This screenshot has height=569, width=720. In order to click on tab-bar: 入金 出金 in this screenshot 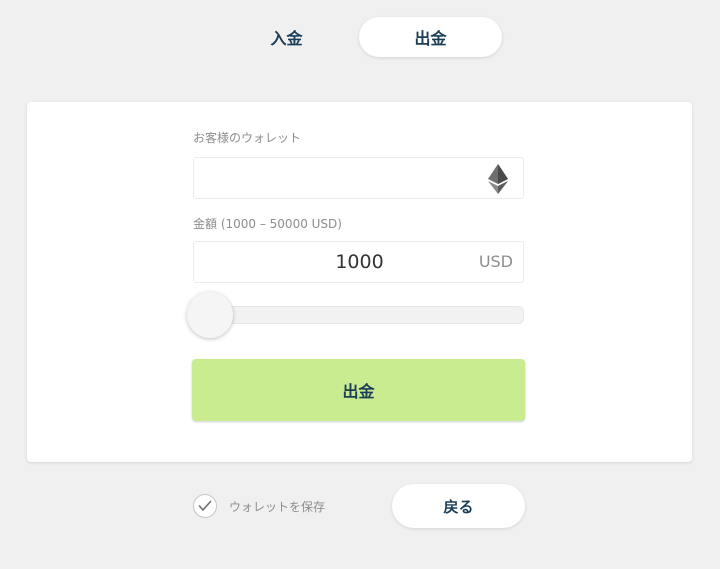, I will do `click(360, 35)`.